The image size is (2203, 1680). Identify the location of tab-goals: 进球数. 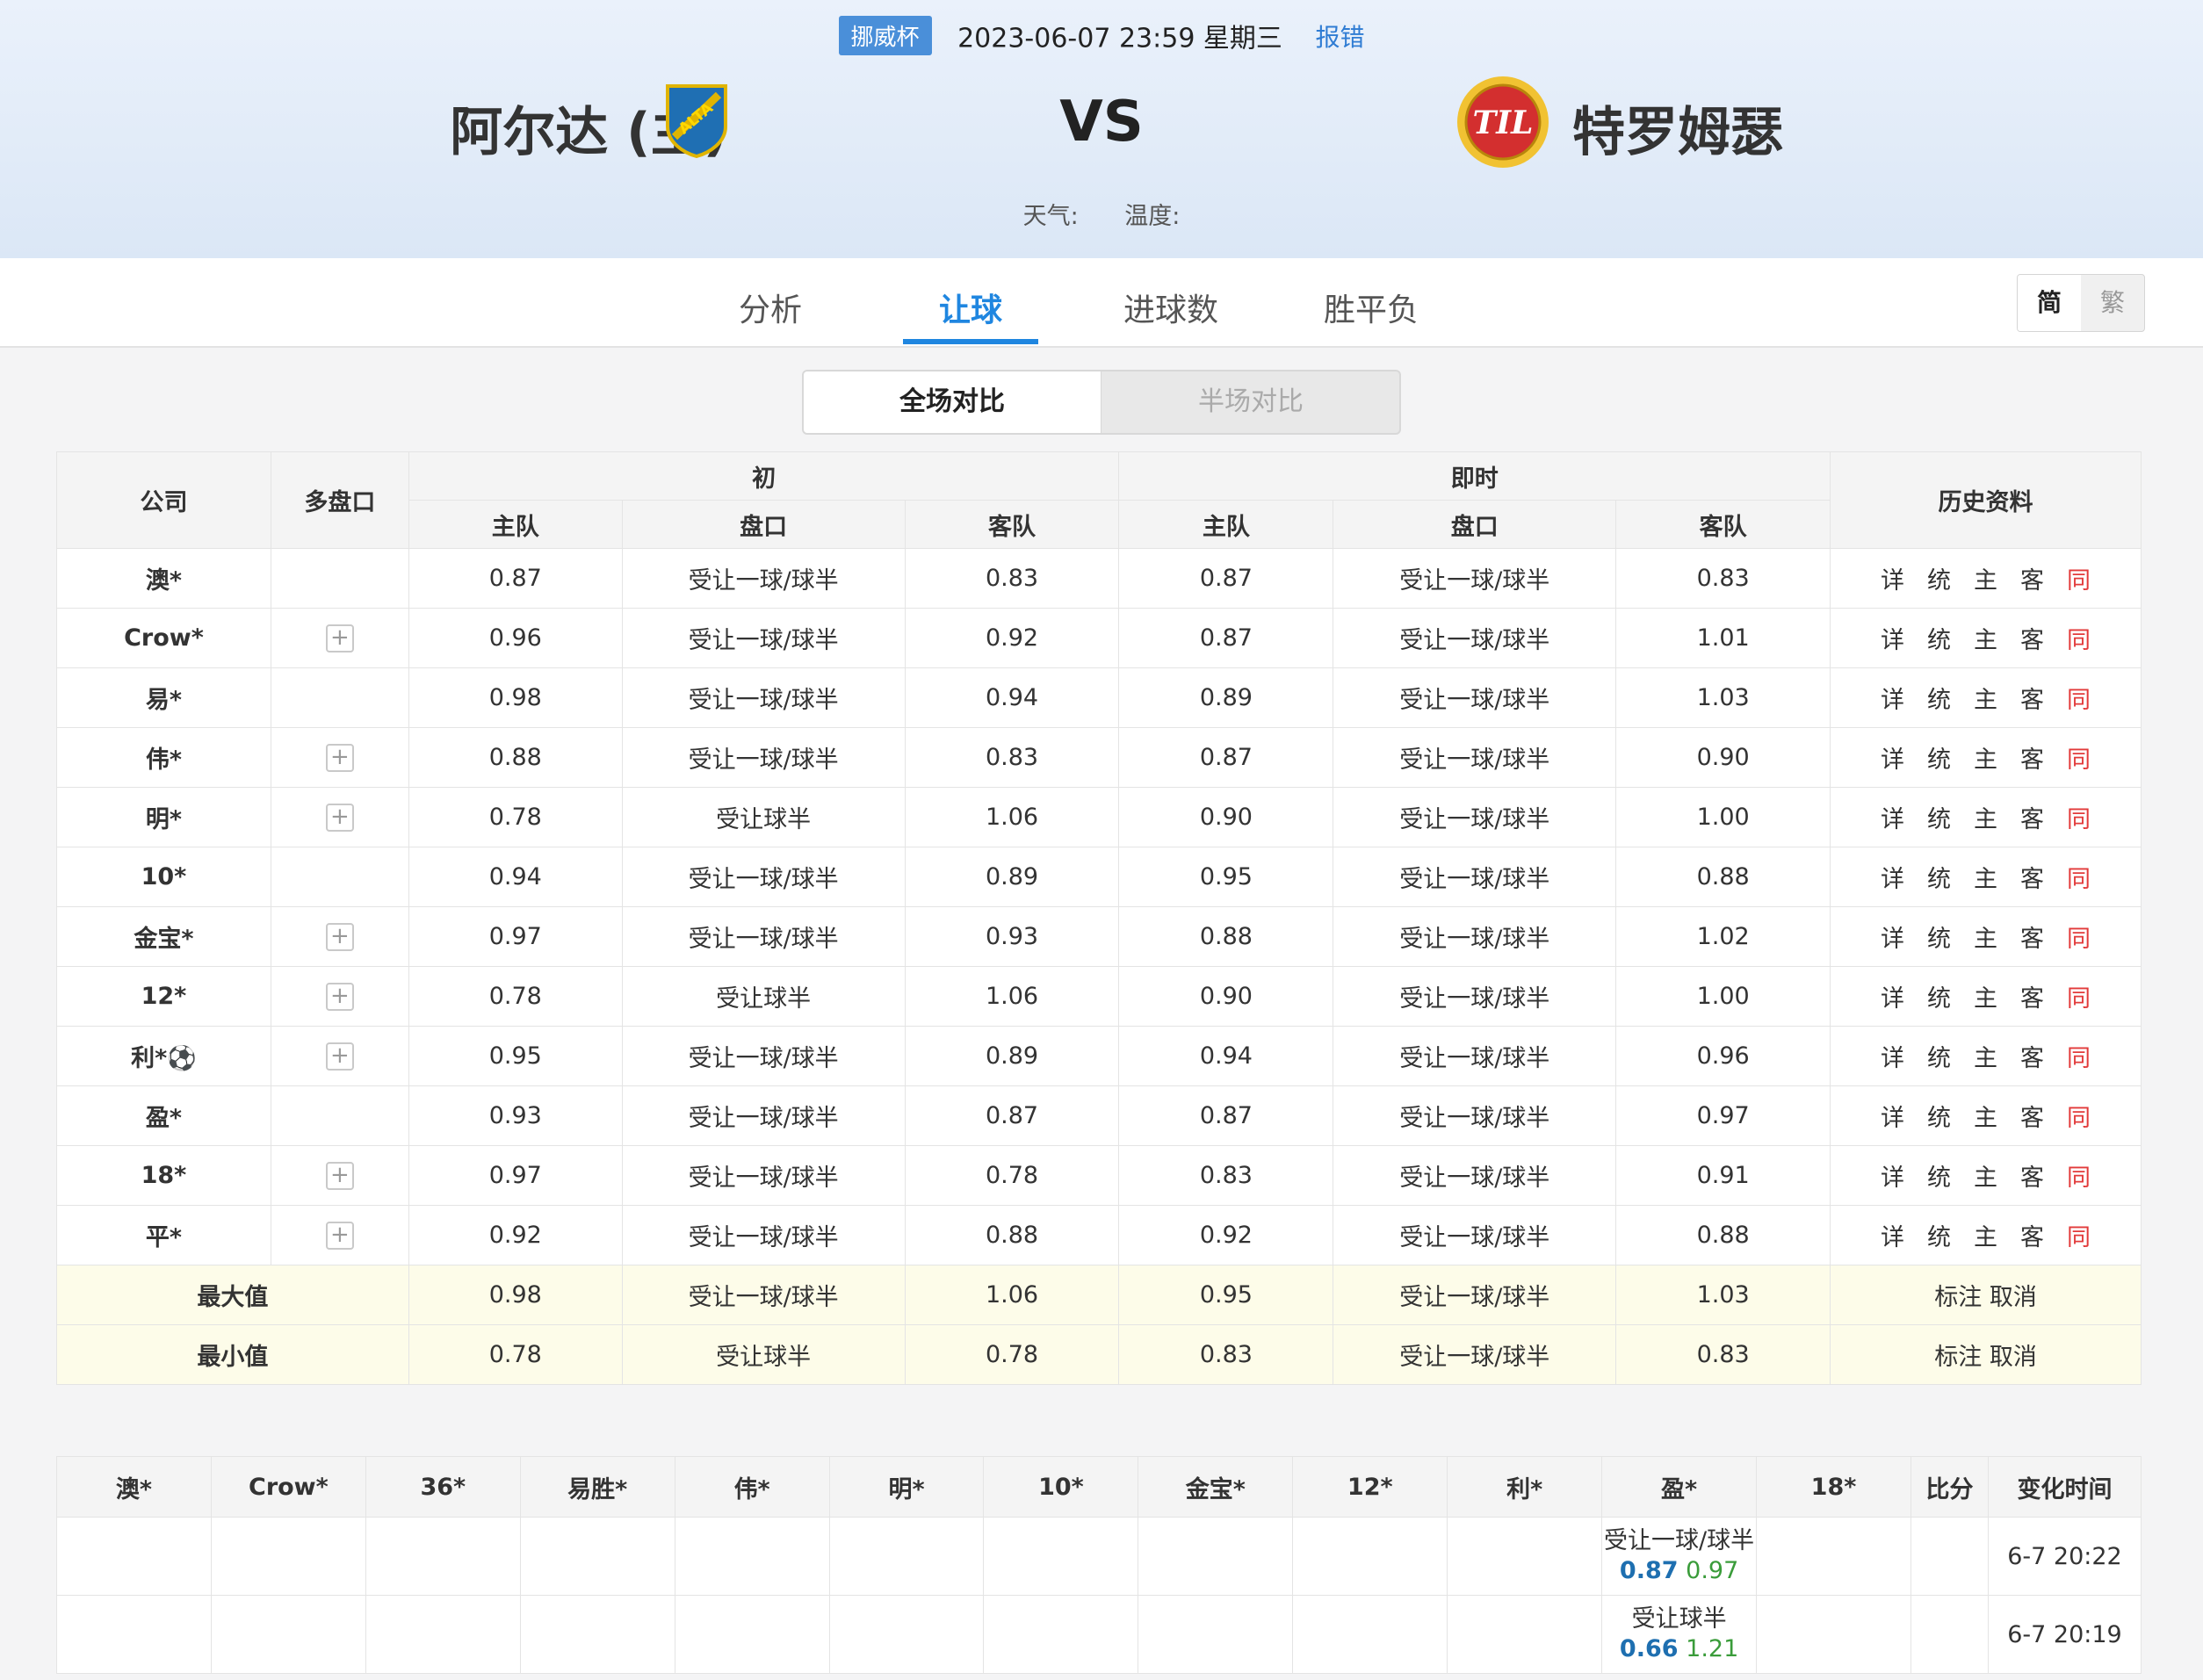
(1171, 307).